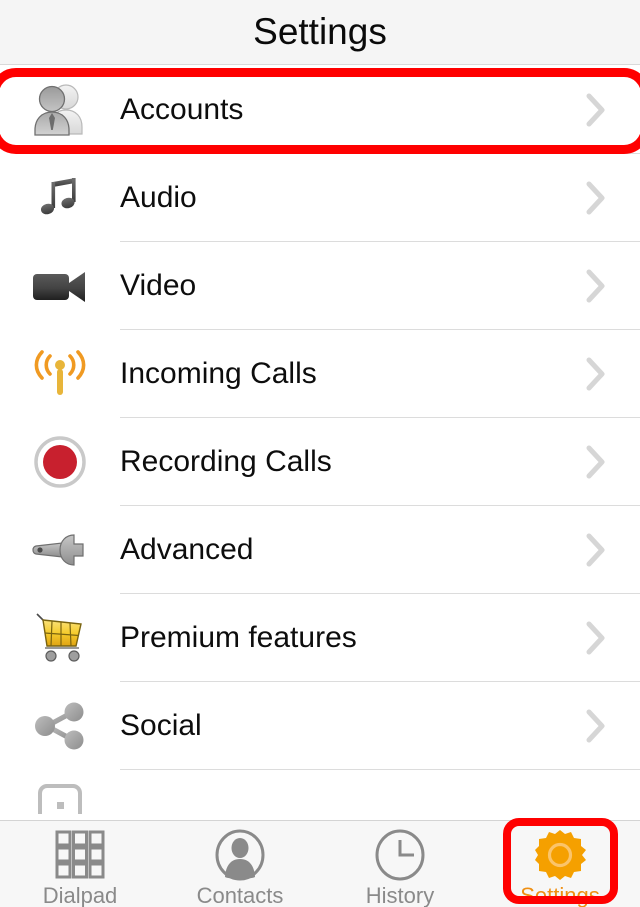  What do you see at coordinates (161, 725) in the screenshot?
I see `list-item-label: Social` at bounding box center [161, 725].